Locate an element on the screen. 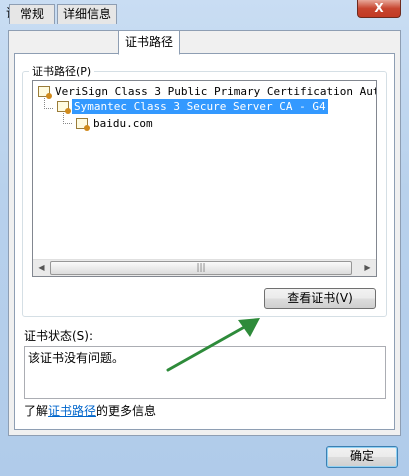  scroll-thumb: ||| is located at coordinates (201, 268).